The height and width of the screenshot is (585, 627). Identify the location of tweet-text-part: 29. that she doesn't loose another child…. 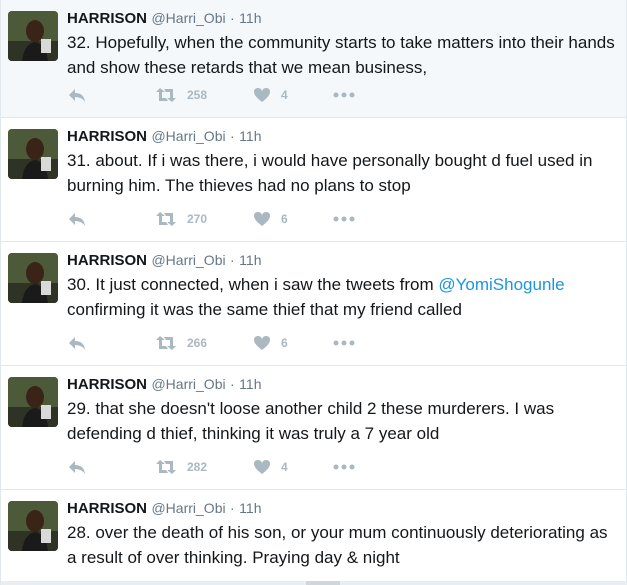
(311, 421).